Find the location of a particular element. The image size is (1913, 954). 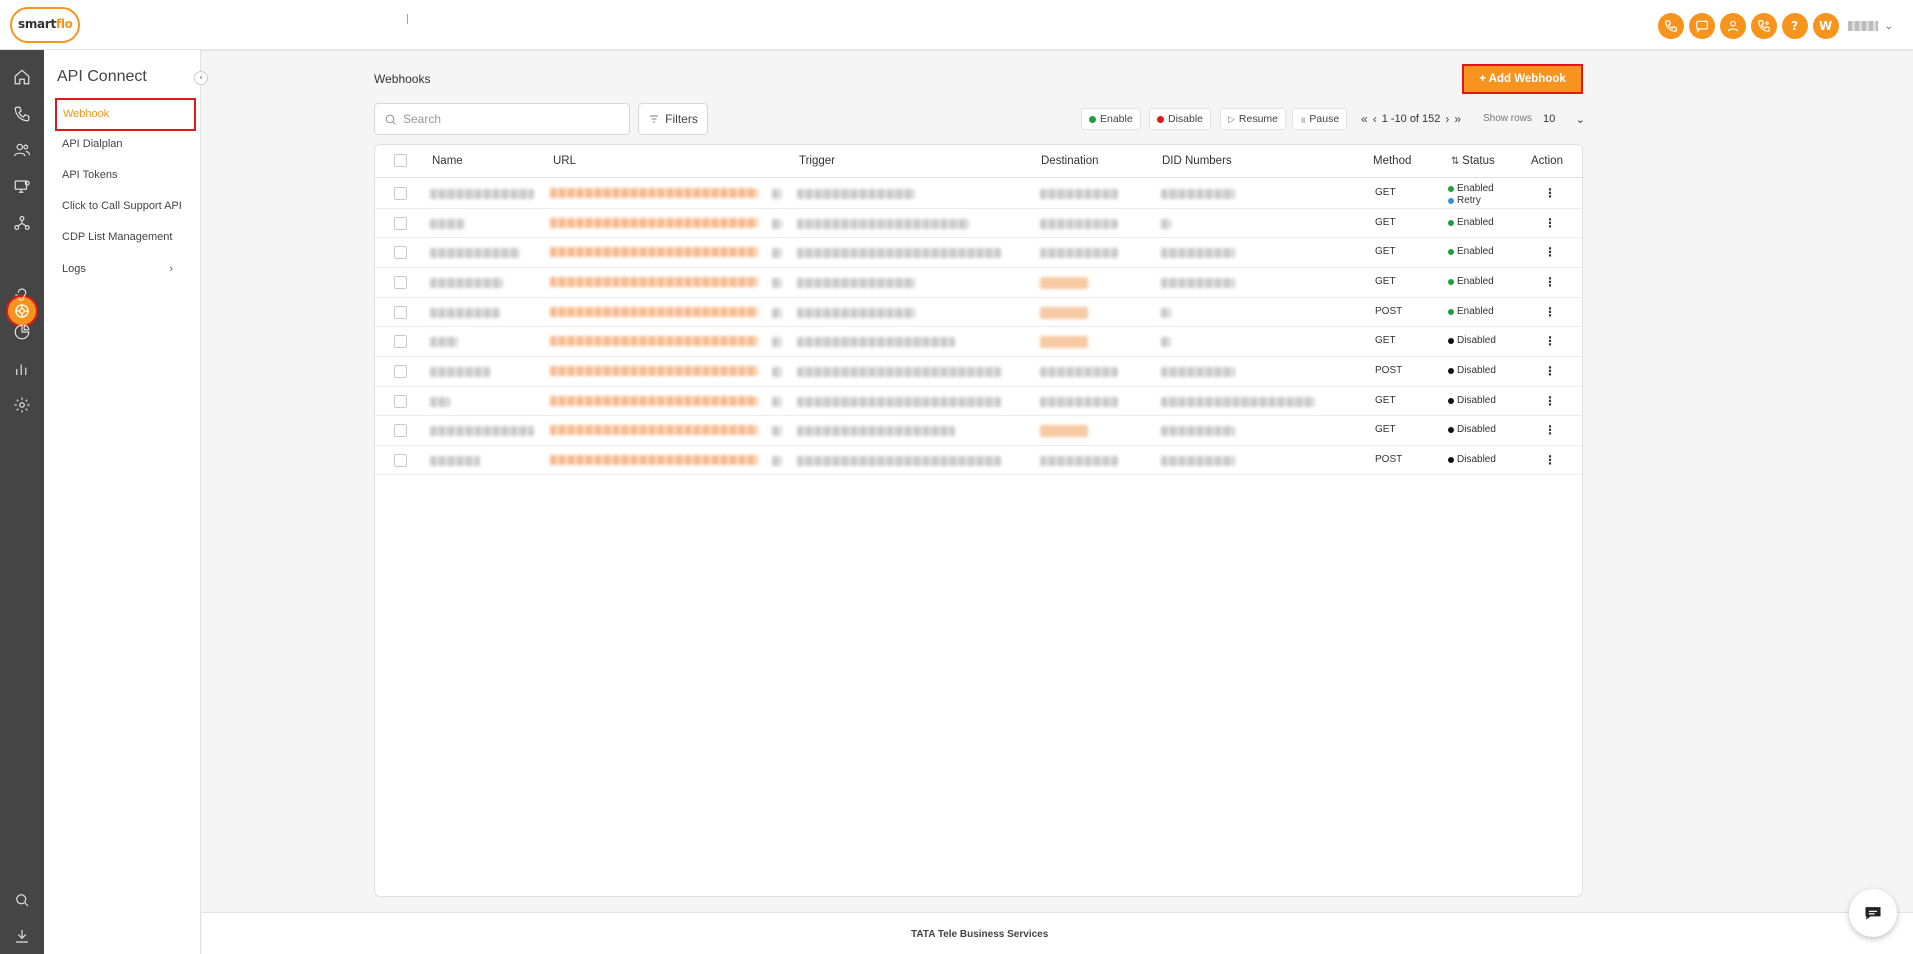

last-page-icon: » is located at coordinates (1457, 119).